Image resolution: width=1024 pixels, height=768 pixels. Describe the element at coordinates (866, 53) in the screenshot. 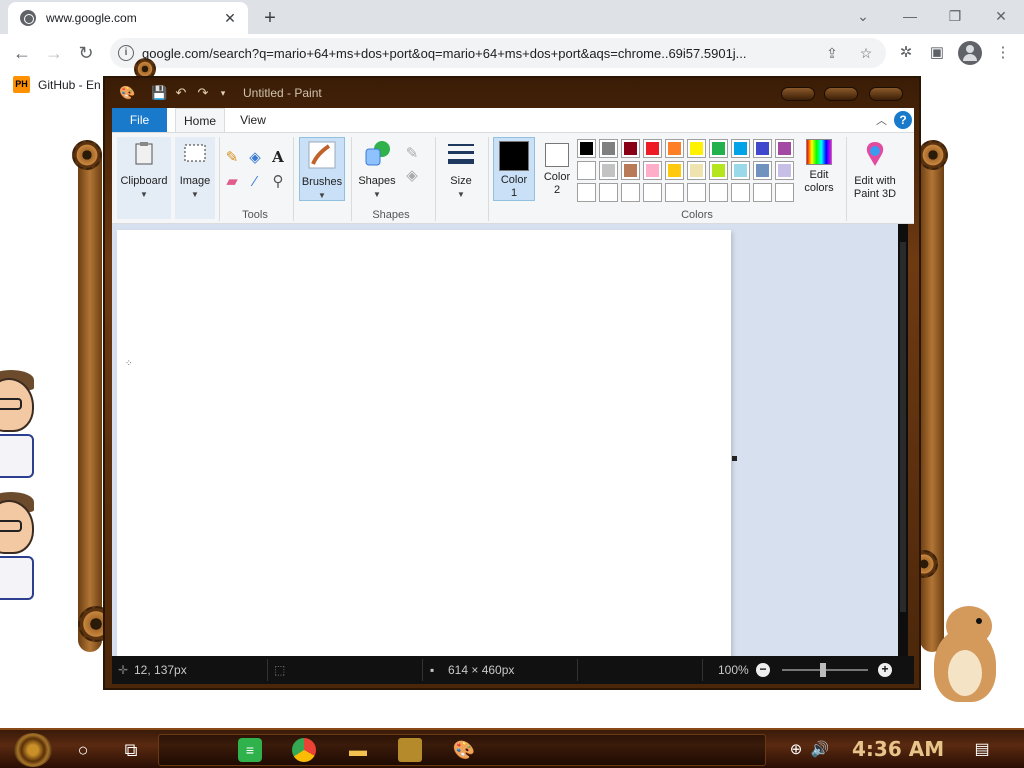

I see `bookmark-star-icon: ☆` at that location.